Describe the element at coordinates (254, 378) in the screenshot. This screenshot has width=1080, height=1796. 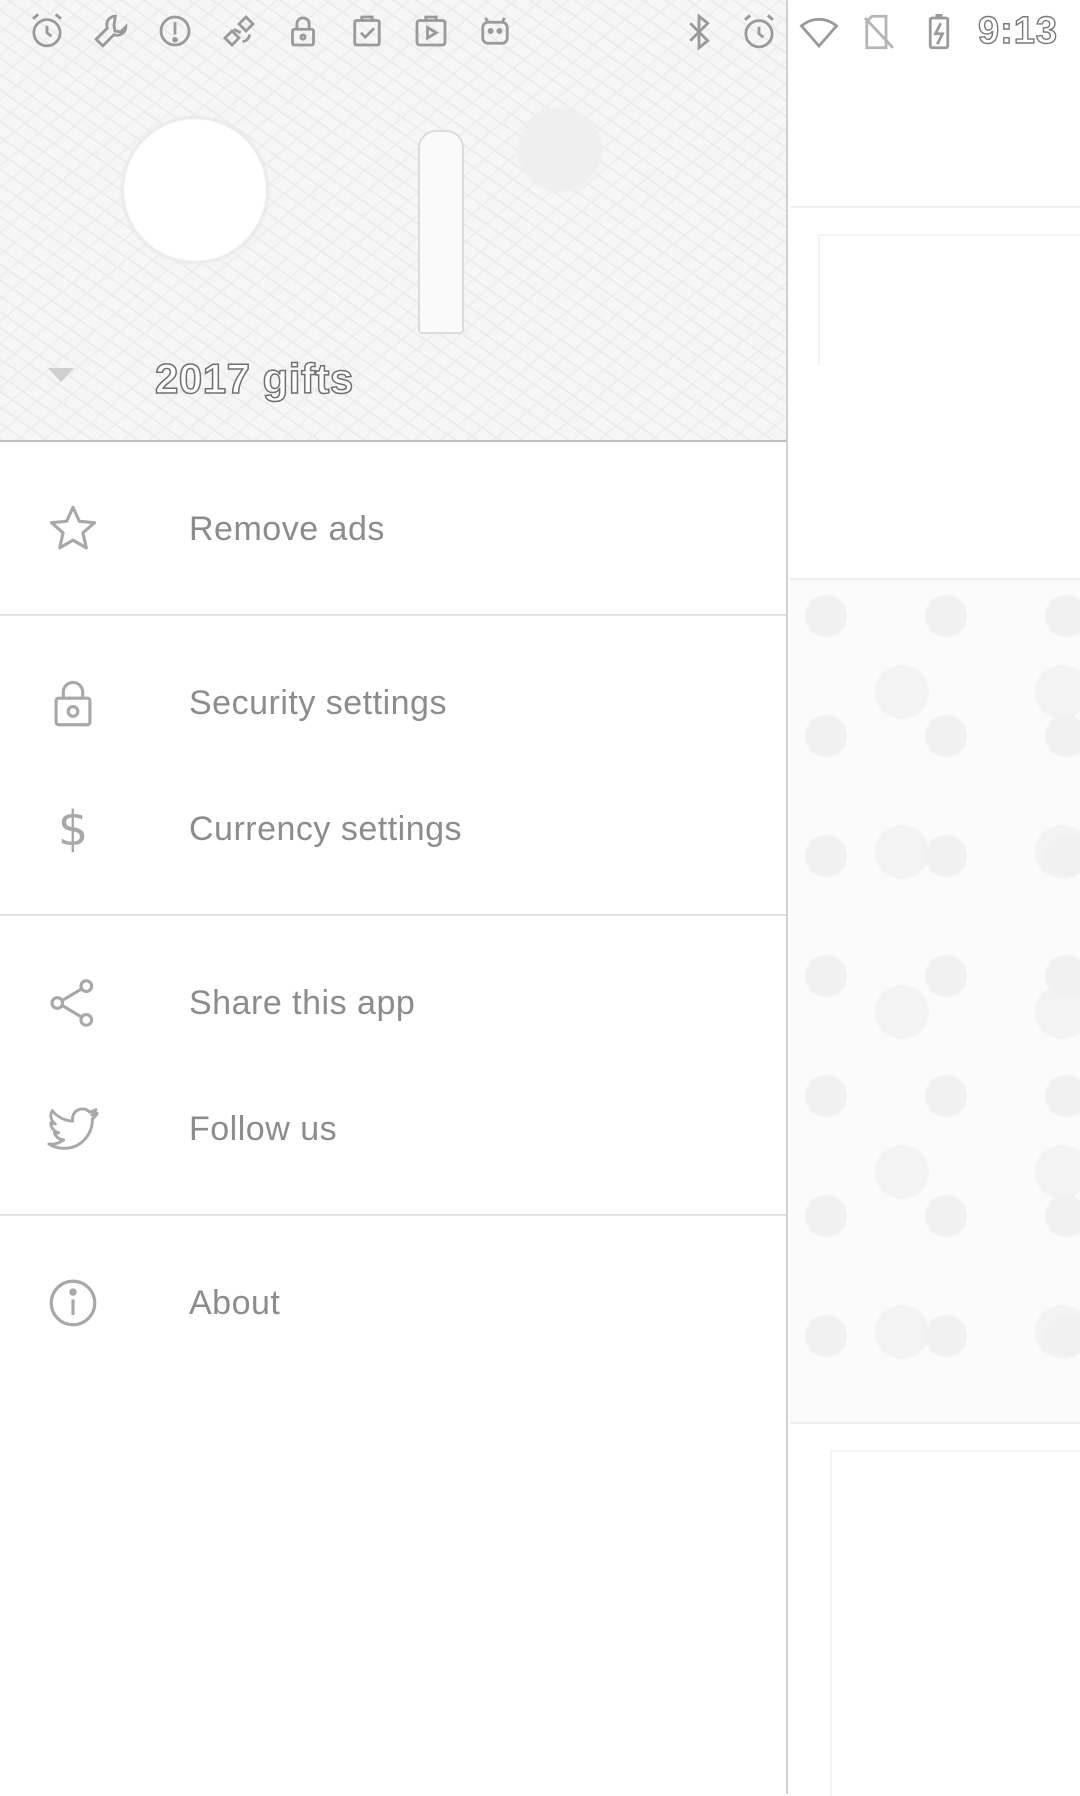
I see `account-name: 2017 gifts` at that location.